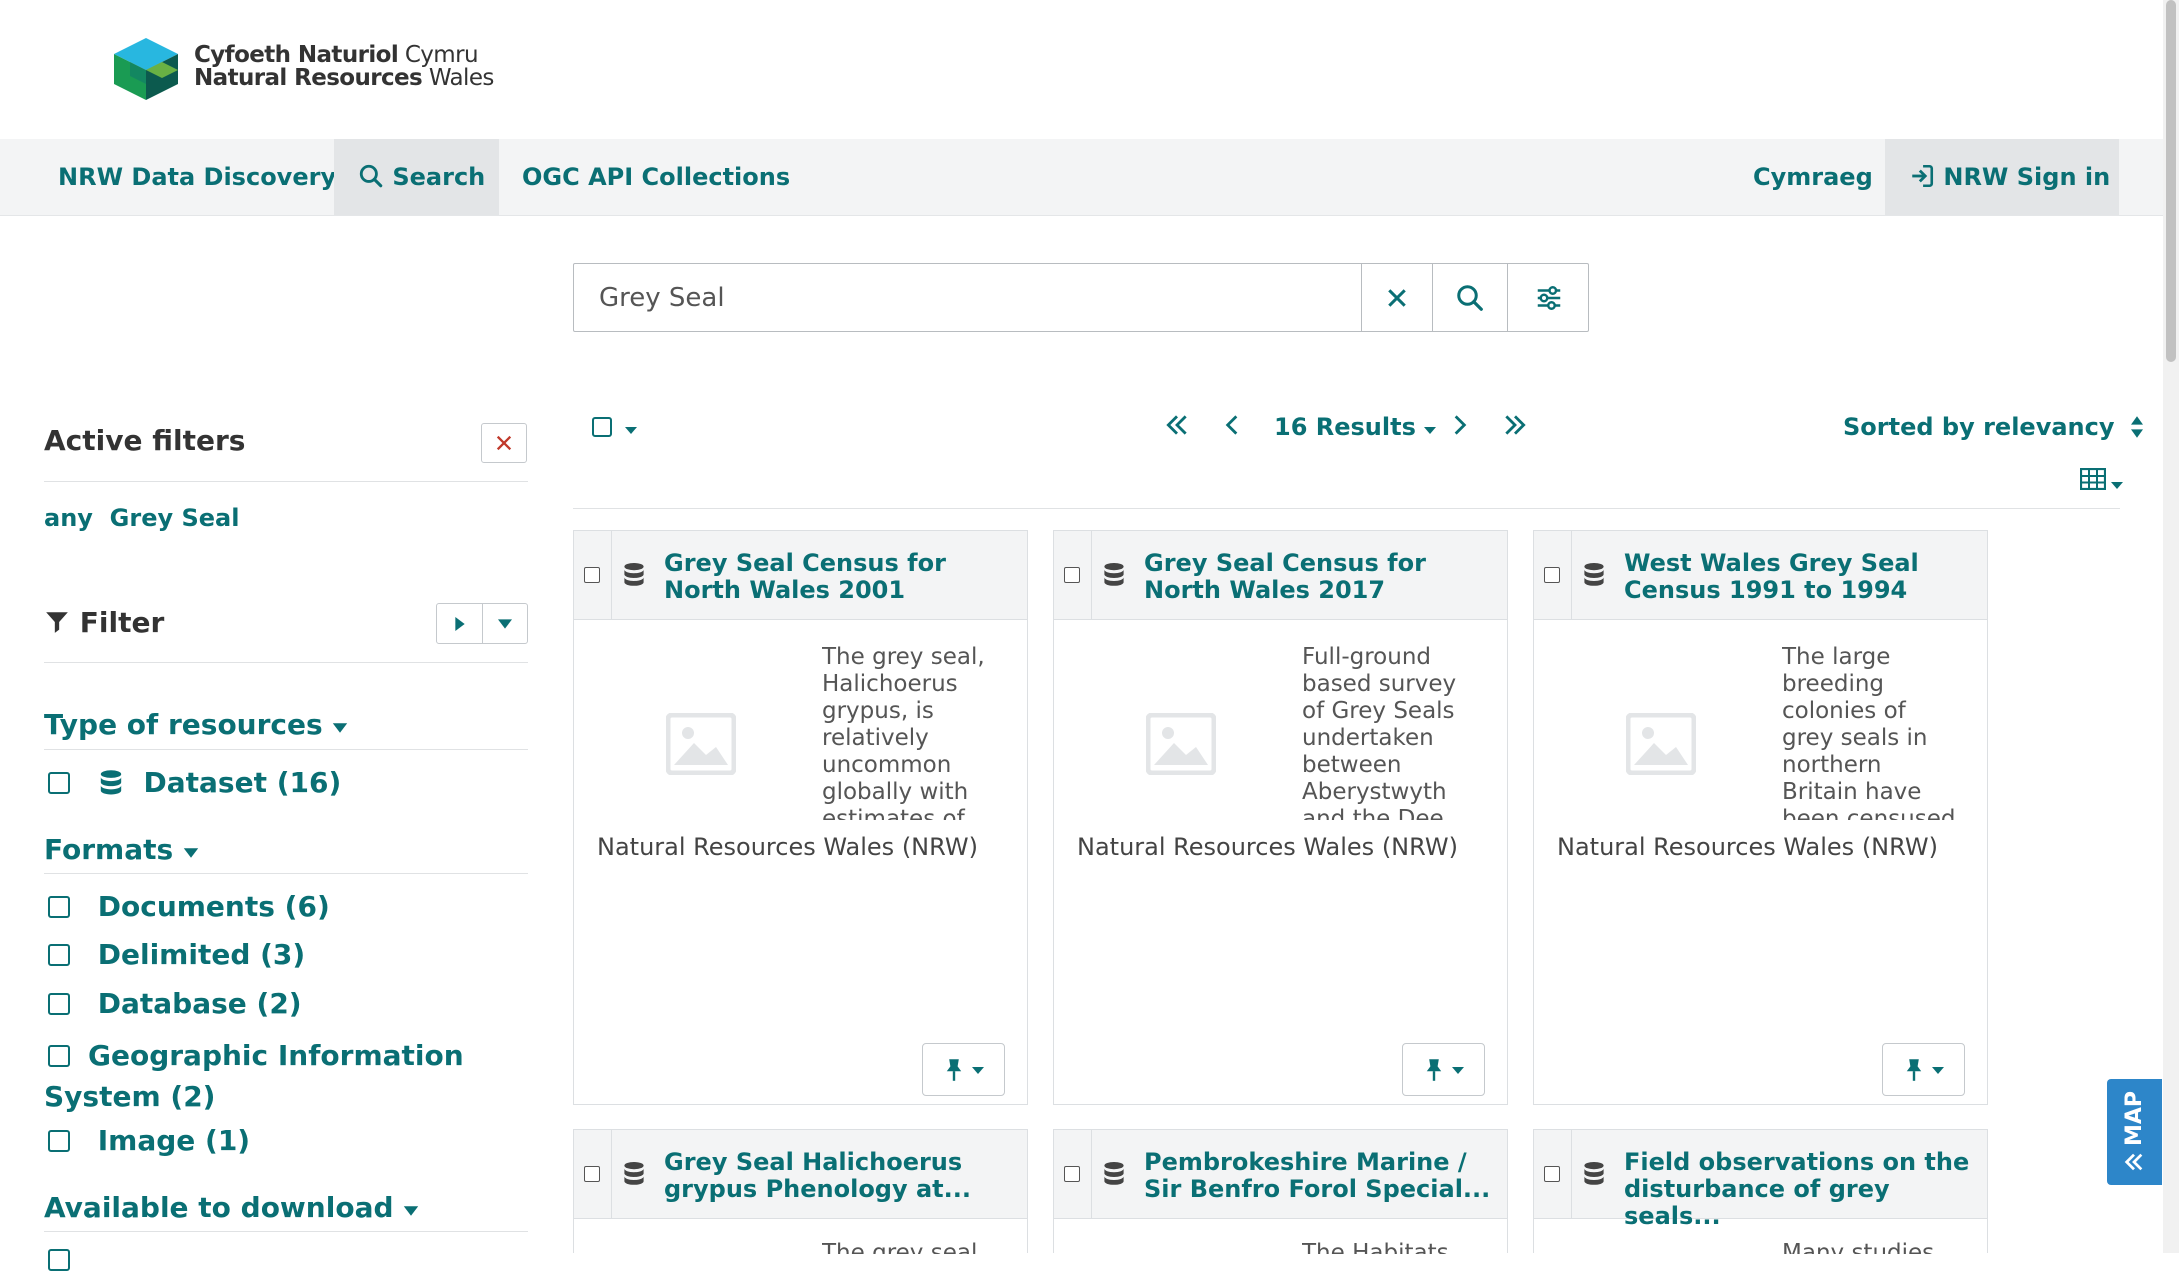  Describe the element at coordinates (2136, 427) in the screenshot. I see `sort-icon` at that location.